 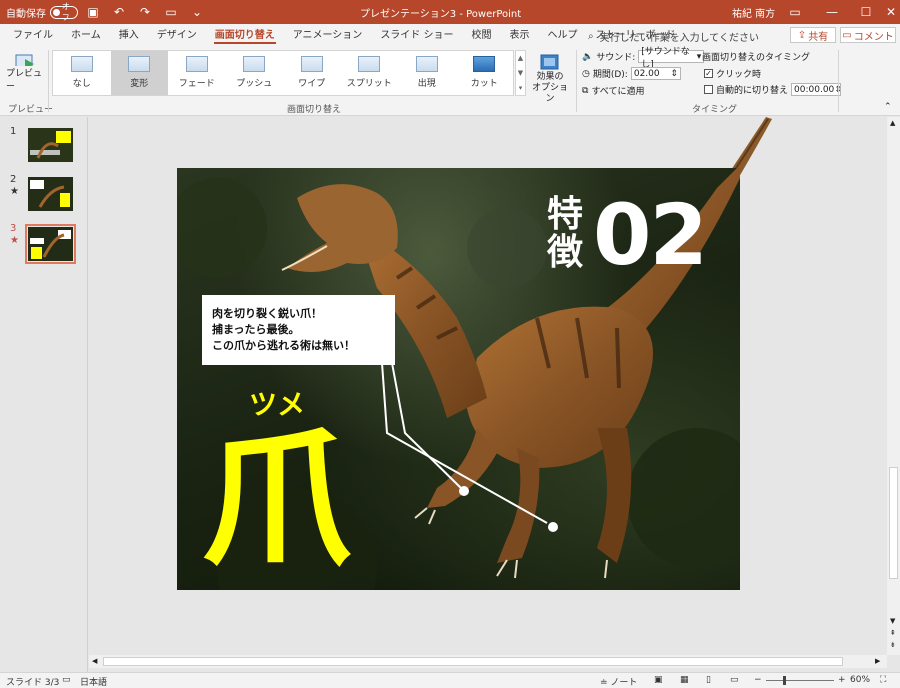 I want to click on collapse-ribbon-icon: ⌃, so click(x=888, y=107).